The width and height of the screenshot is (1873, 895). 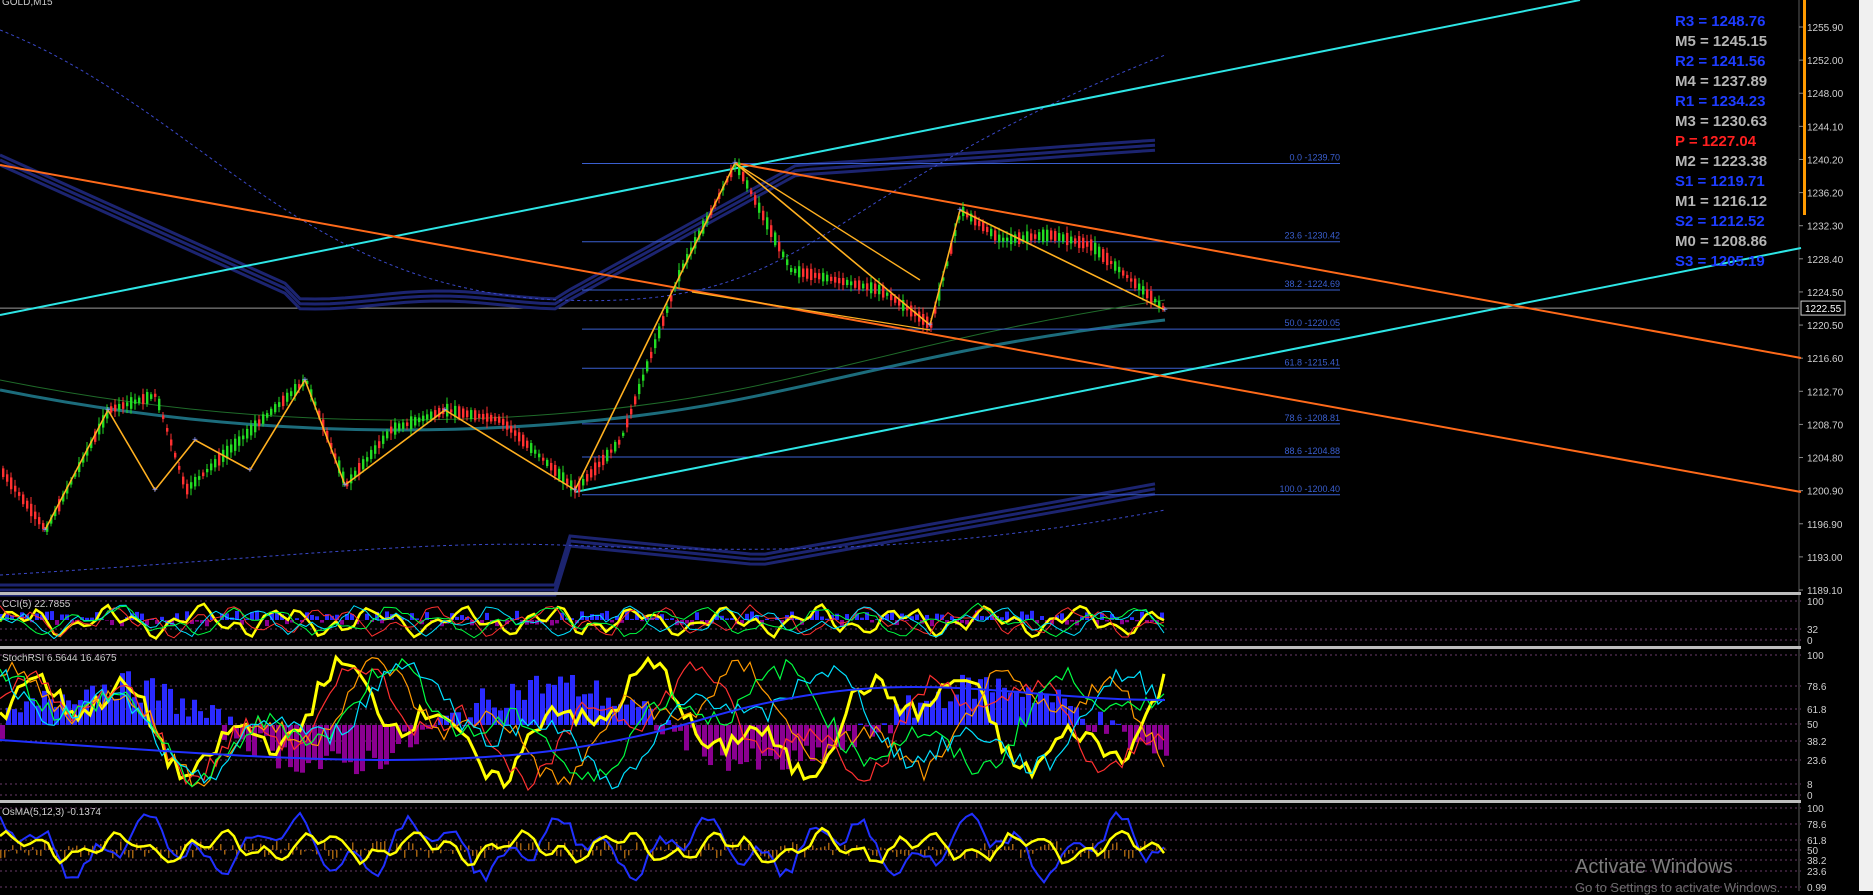 What do you see at coordinates (1825, 392) in the screenshot?
I see `price-axis-label: 1212.70` at bounding box center [1825, 392].